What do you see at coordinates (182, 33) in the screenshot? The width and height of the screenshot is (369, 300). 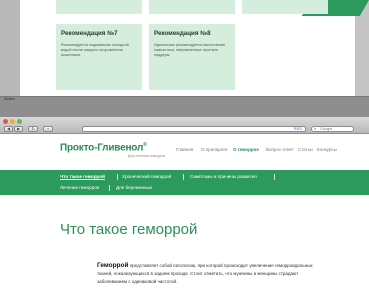 I see `recommendation-title: Рекомендация №8` at bounding box center [182, 33].